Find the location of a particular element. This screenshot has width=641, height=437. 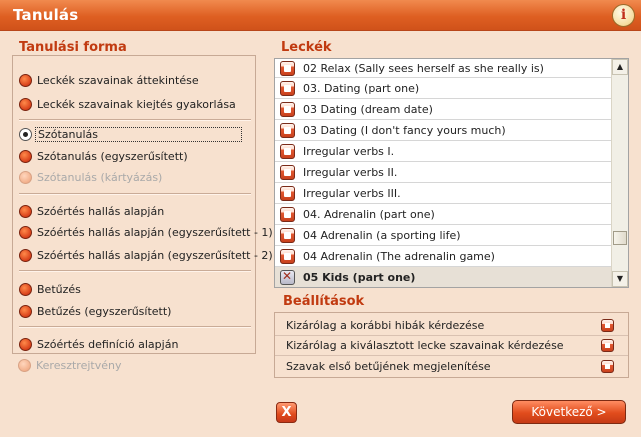

mode-option: Leckék szavainak kiejtés gyakorlása is located at coordinates (127, 104).